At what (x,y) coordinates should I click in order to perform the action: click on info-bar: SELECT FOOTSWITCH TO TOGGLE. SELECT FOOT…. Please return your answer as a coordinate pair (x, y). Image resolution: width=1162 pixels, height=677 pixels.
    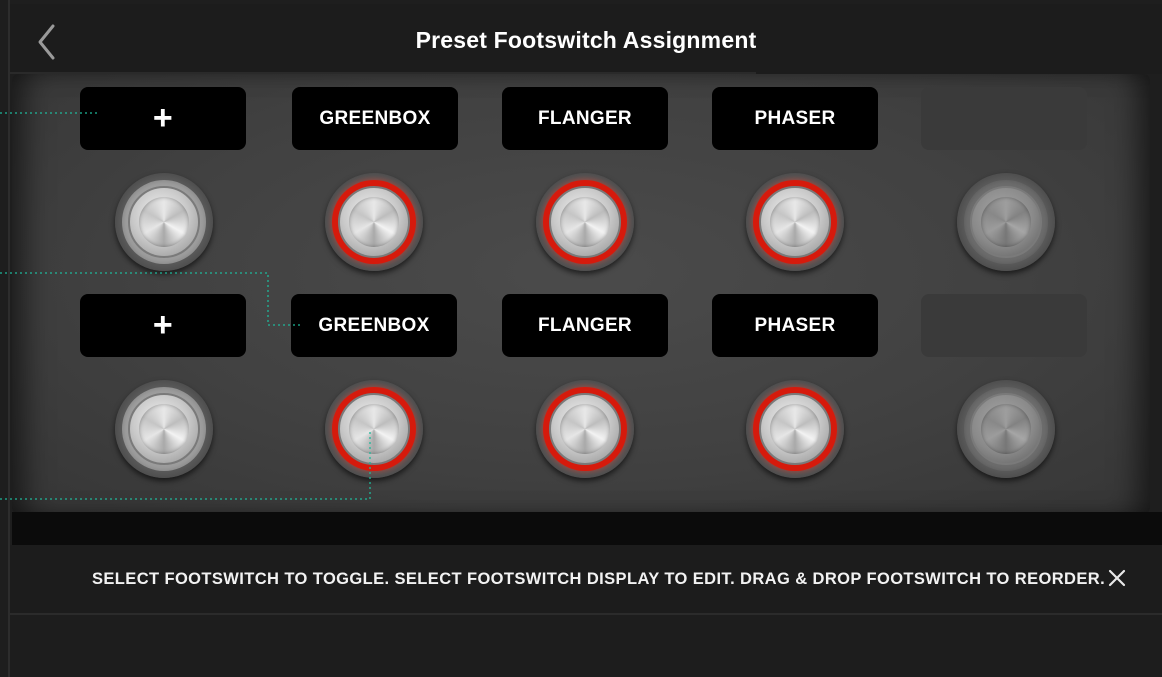
    Looking at the image, I should click on (586, 580).